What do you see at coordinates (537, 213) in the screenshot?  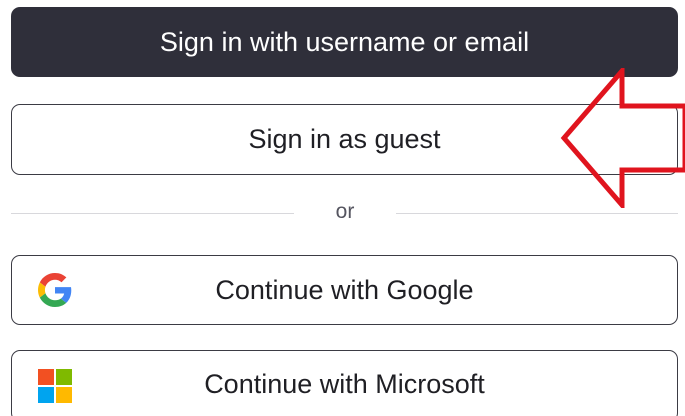 I see `divider-line-right` at bounding box center [537, 213].